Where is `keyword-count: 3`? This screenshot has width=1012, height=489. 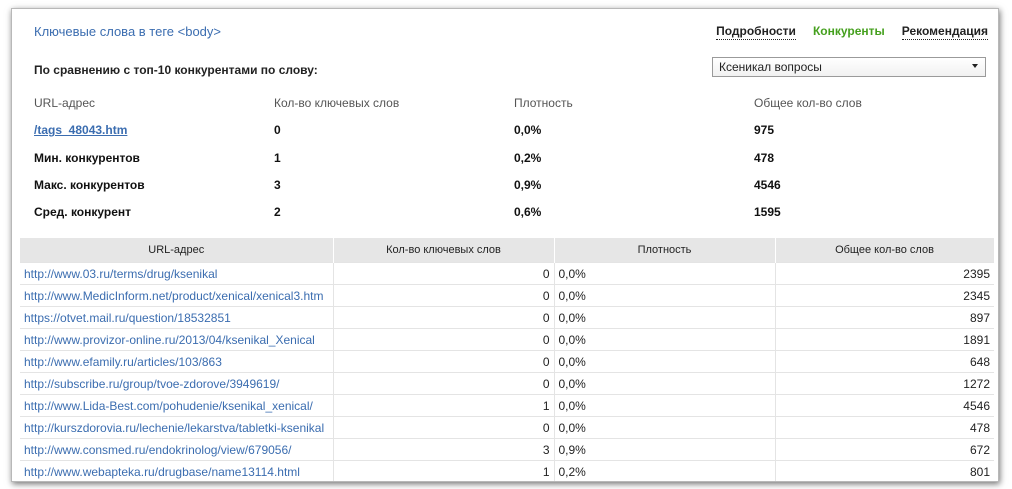 keyword-count: 3 is located at coordinates (444, 449).